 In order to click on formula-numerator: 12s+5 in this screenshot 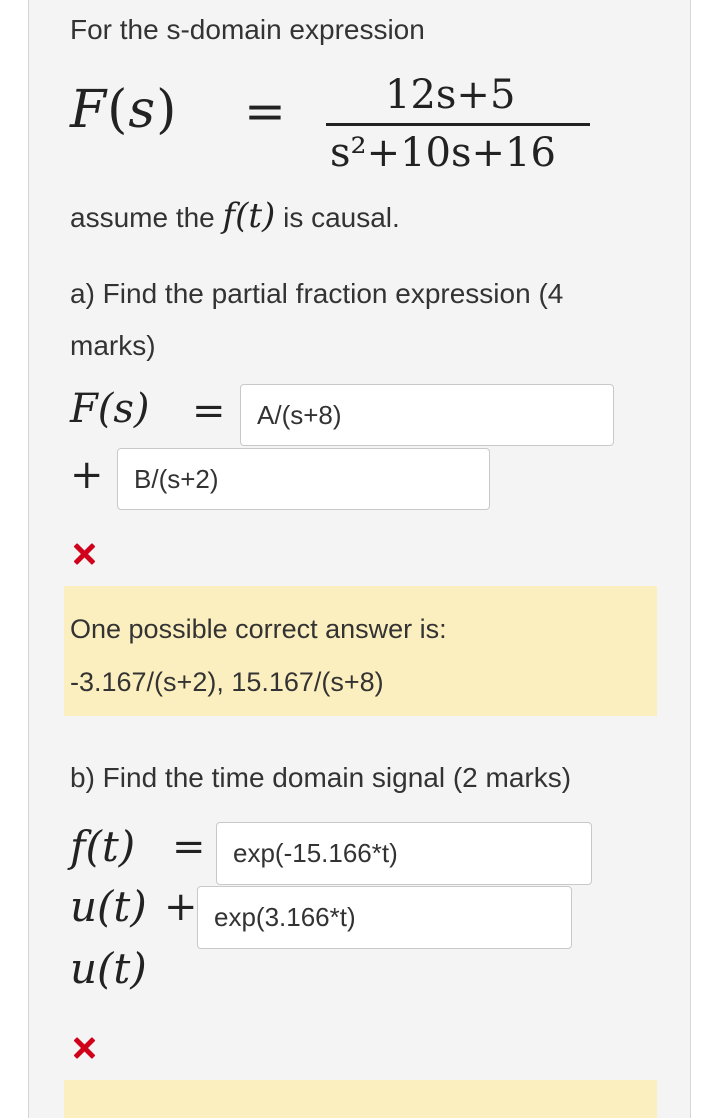, I will do `click(450, 95)`.